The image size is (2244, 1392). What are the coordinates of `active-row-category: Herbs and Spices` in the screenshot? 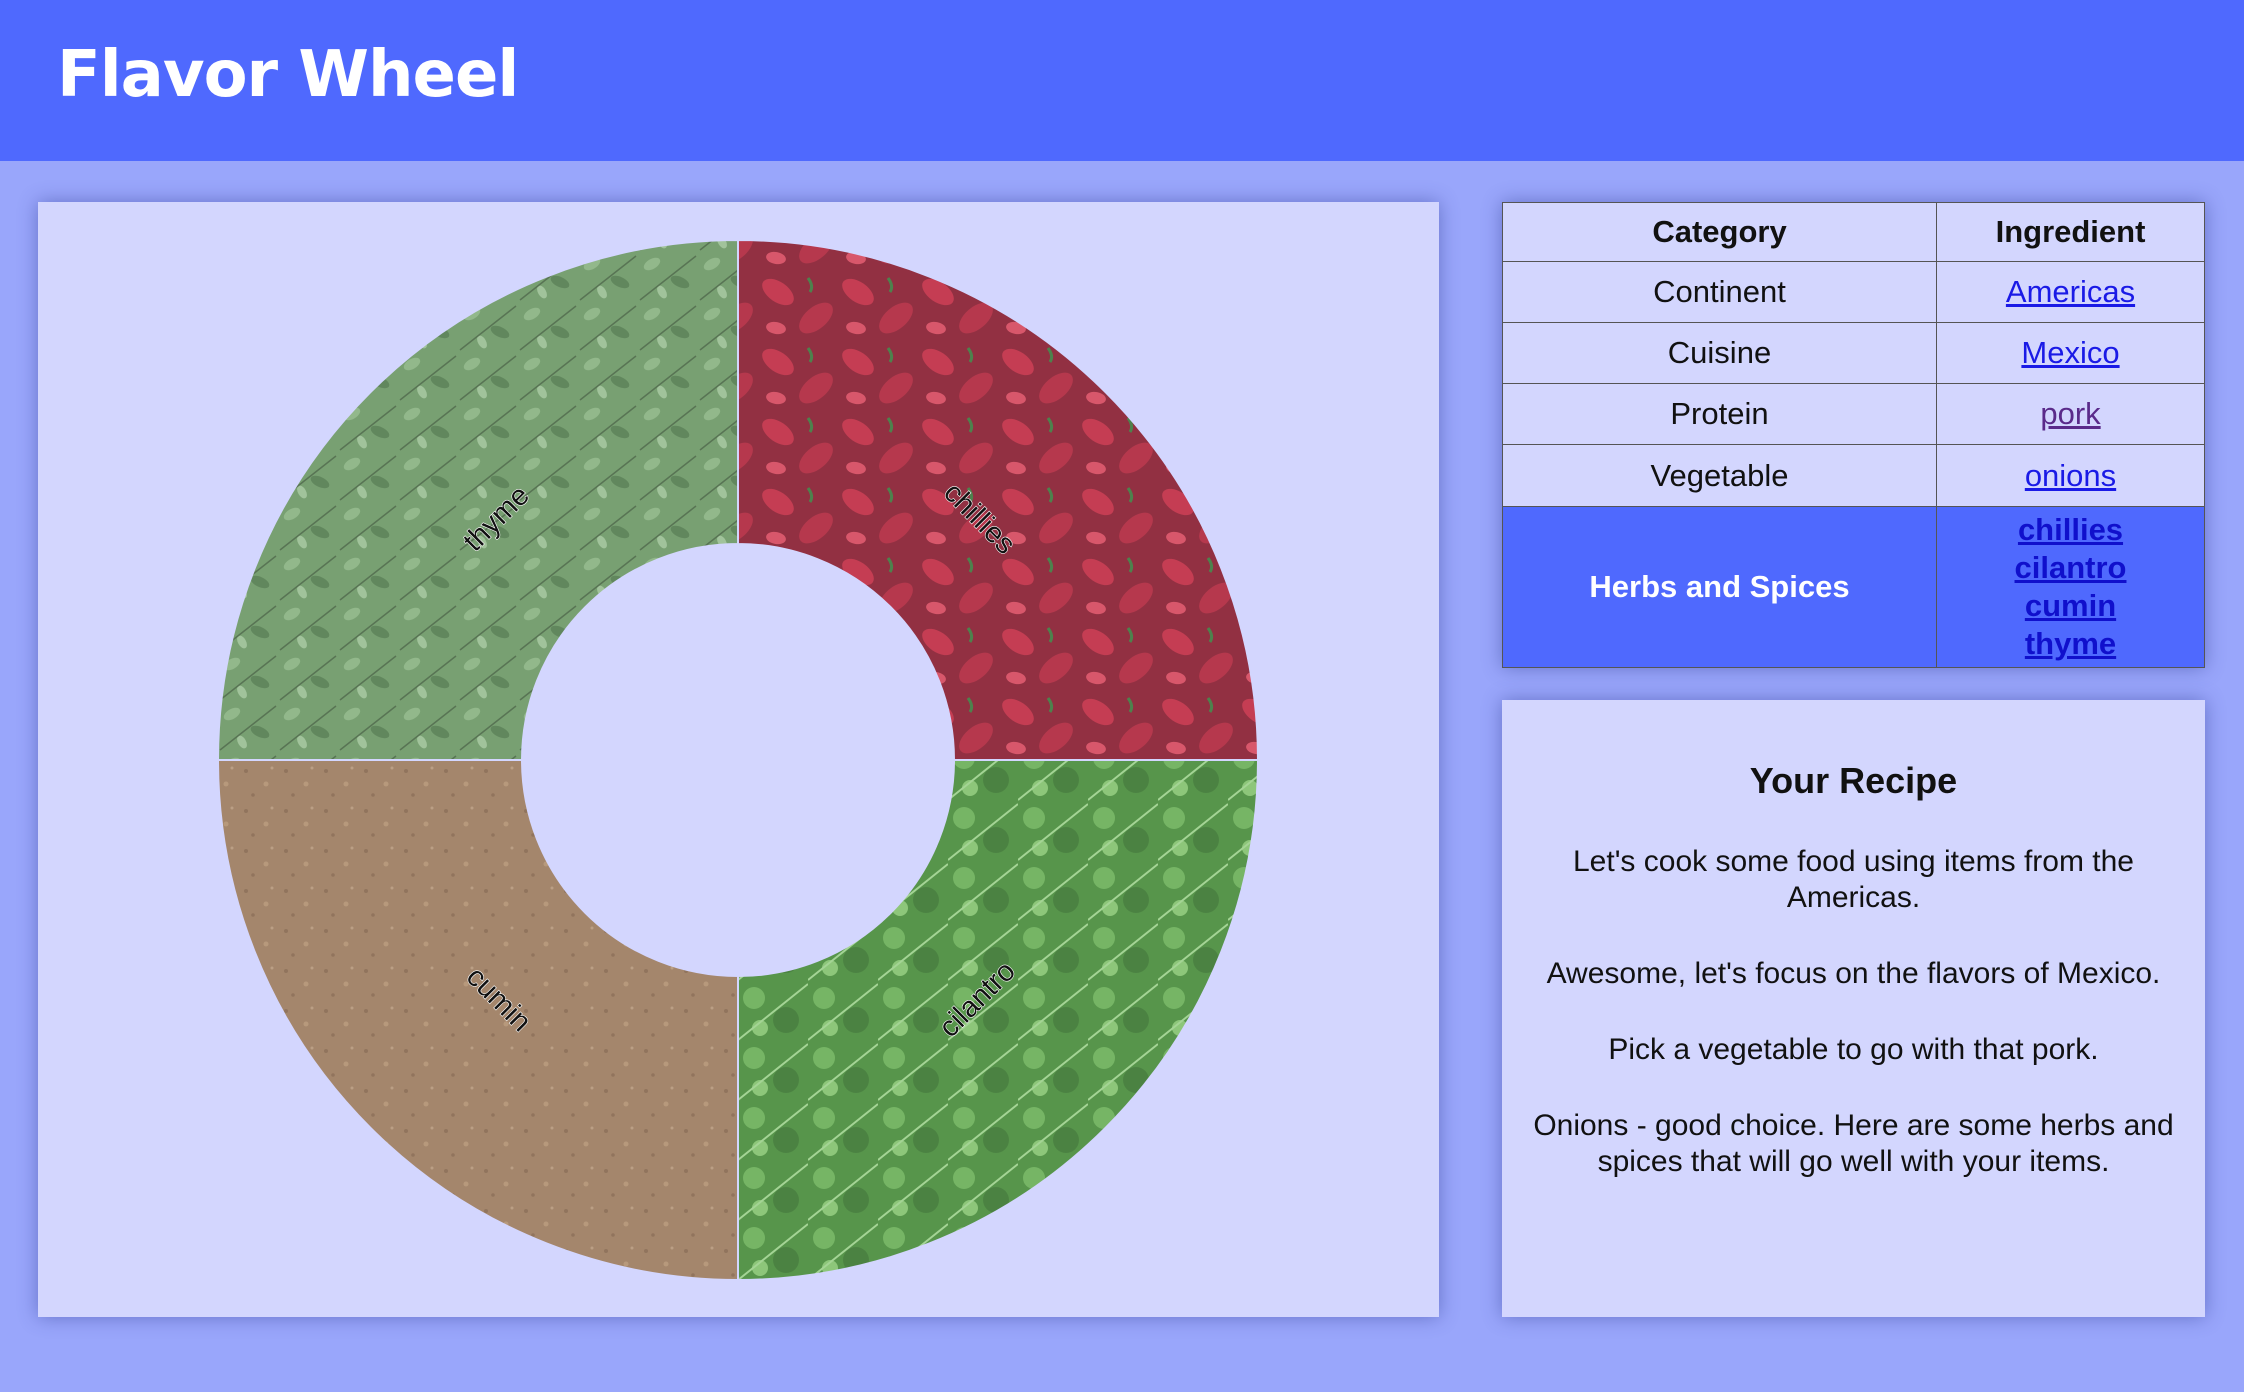 It's located at (1719, 587).